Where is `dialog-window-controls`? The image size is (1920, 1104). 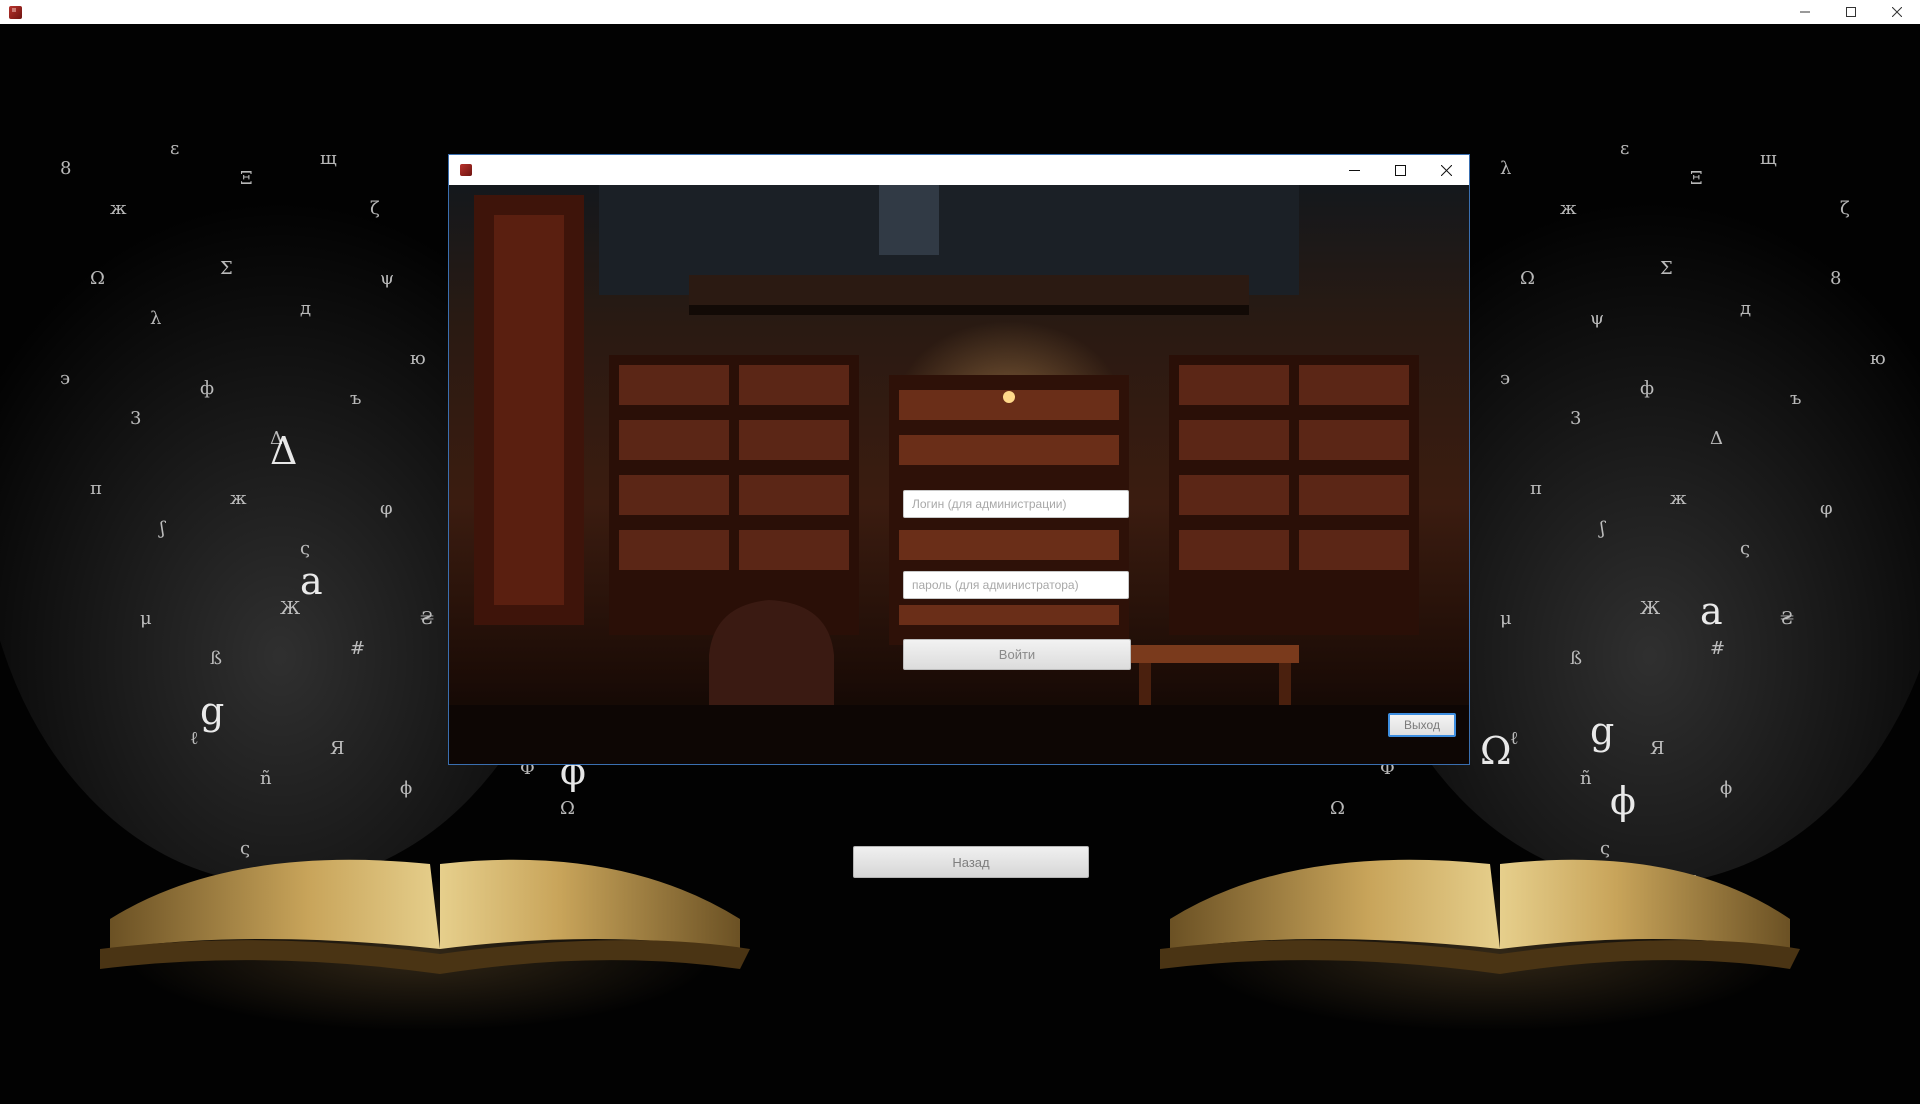 dialog-window-controls is located at coordinates (1400, 170).